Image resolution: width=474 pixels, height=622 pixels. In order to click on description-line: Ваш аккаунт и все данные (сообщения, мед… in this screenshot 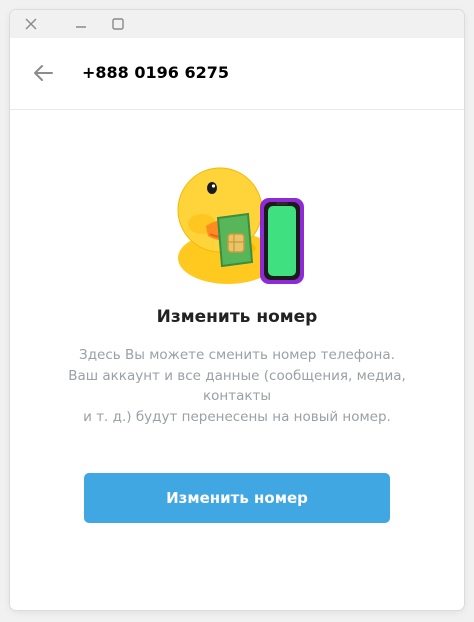, I will do `click(237, 375)`.